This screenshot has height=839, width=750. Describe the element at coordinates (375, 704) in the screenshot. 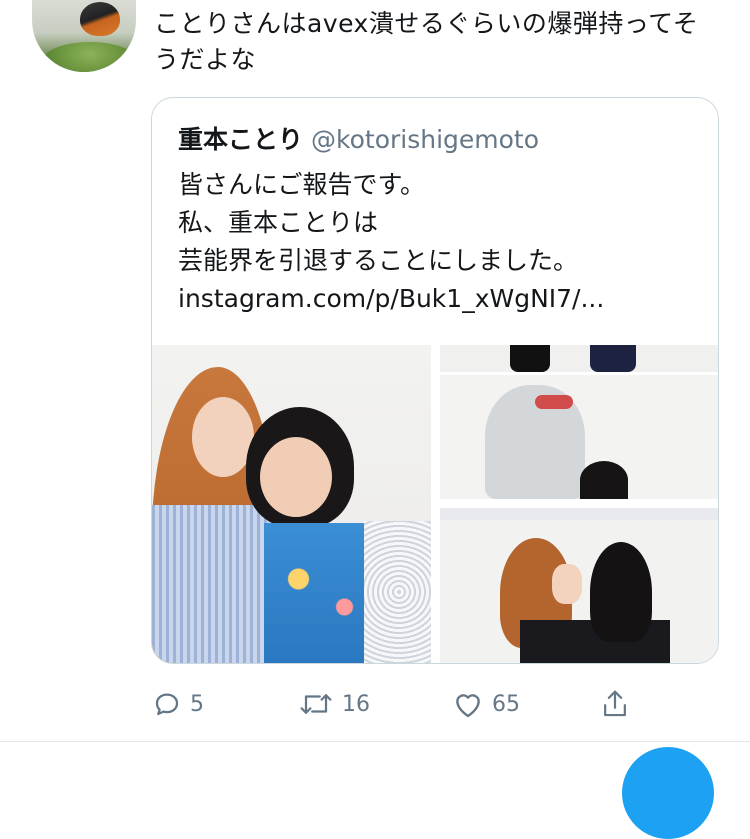

I see `tweet-actions: 5 16 65` at that location.